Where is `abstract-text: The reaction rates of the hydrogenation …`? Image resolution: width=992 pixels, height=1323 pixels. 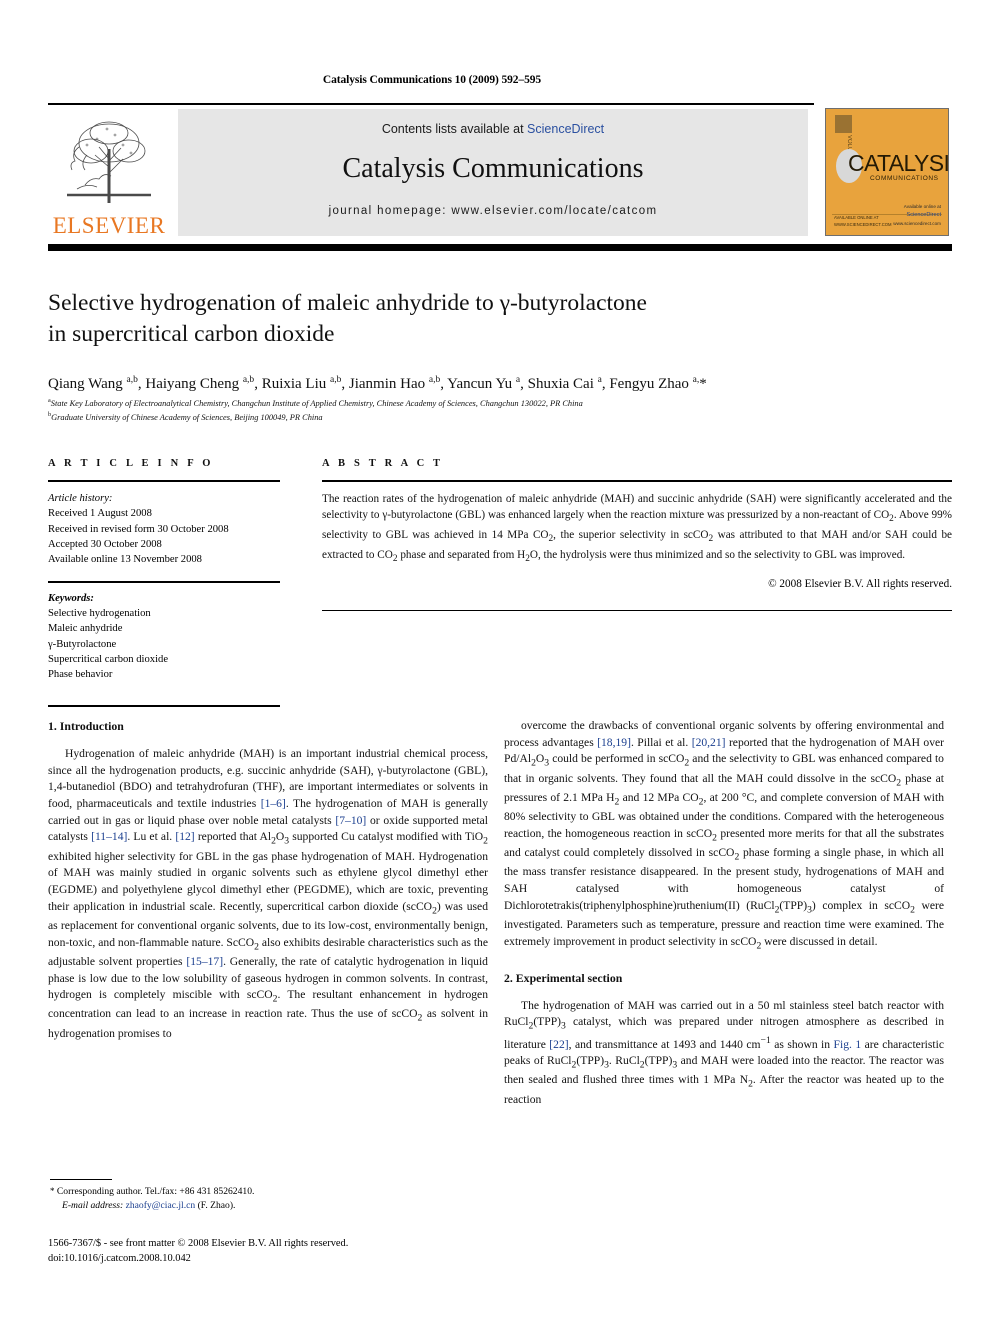
abstract-text: The reaction rates of the hydrogenation … is located at coordinates (637, 529).